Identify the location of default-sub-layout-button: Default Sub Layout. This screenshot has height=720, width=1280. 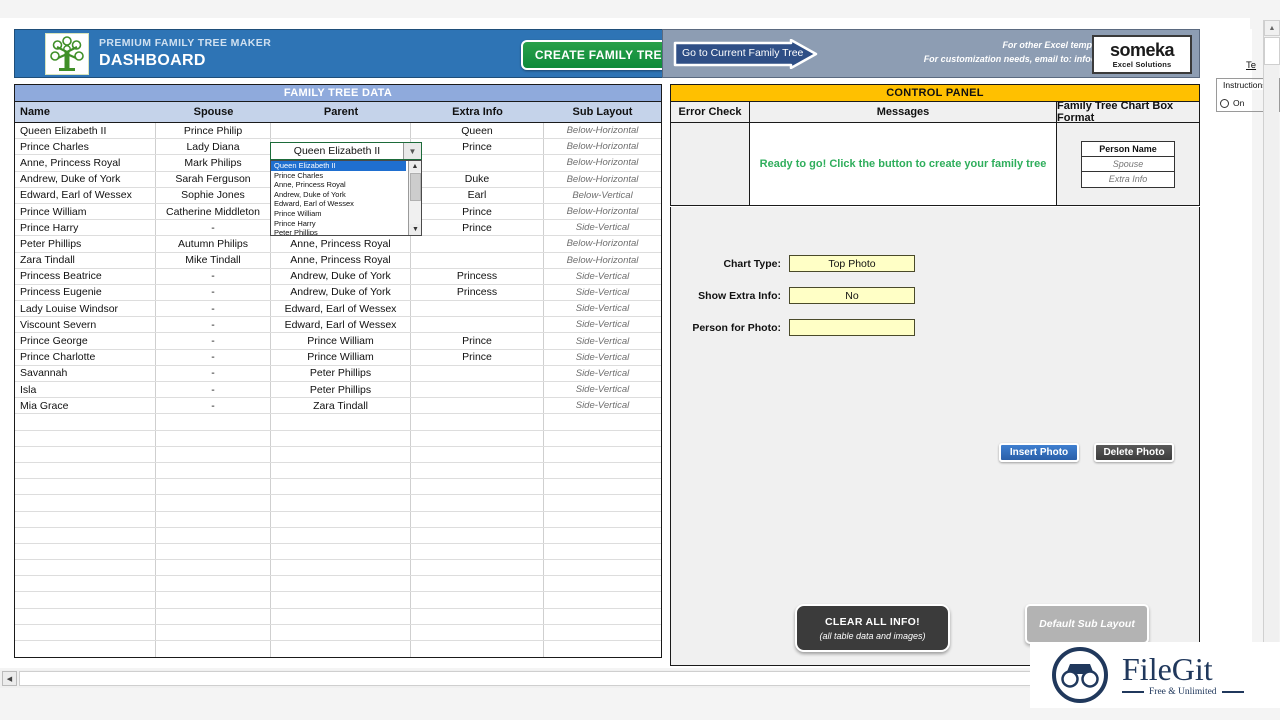
(1087, 624).